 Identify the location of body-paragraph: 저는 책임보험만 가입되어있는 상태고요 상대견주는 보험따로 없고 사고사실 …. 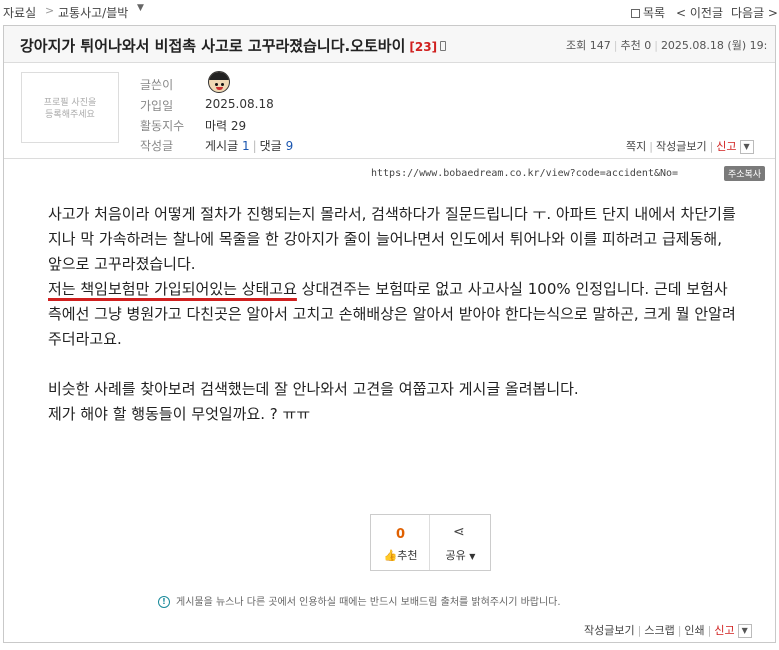
(393, 314).